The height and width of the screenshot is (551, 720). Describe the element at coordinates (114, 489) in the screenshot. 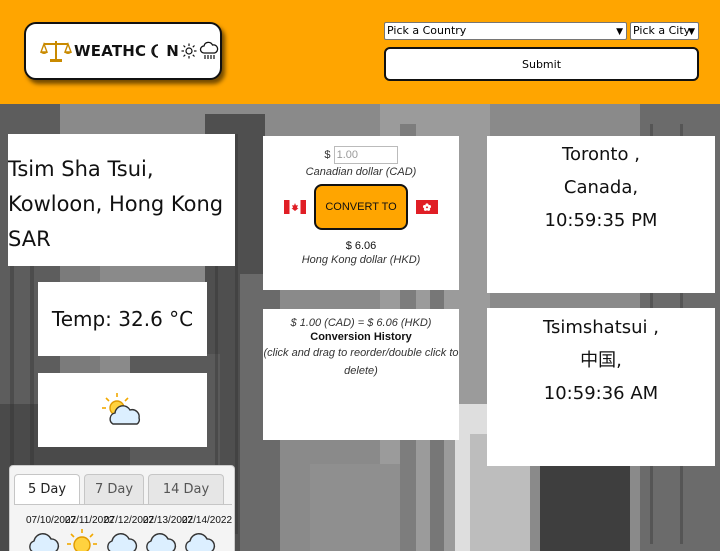

I see `tab-7-day: 7 Day` at that location.